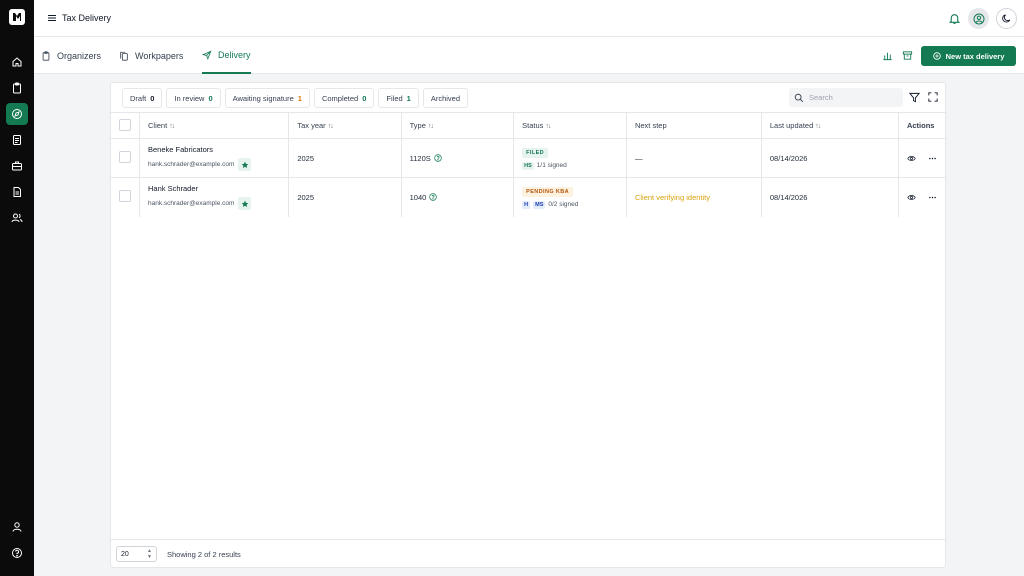  I want to click on nav-reports, so click(17, 192).